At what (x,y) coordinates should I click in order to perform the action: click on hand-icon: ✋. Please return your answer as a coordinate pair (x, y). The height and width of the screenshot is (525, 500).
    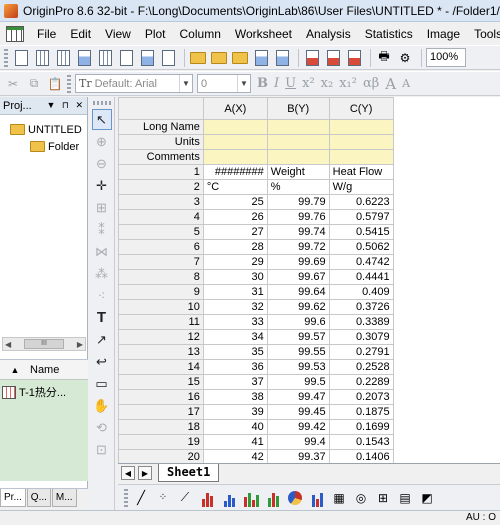
    Looking at the image, I should click on (102, 405).